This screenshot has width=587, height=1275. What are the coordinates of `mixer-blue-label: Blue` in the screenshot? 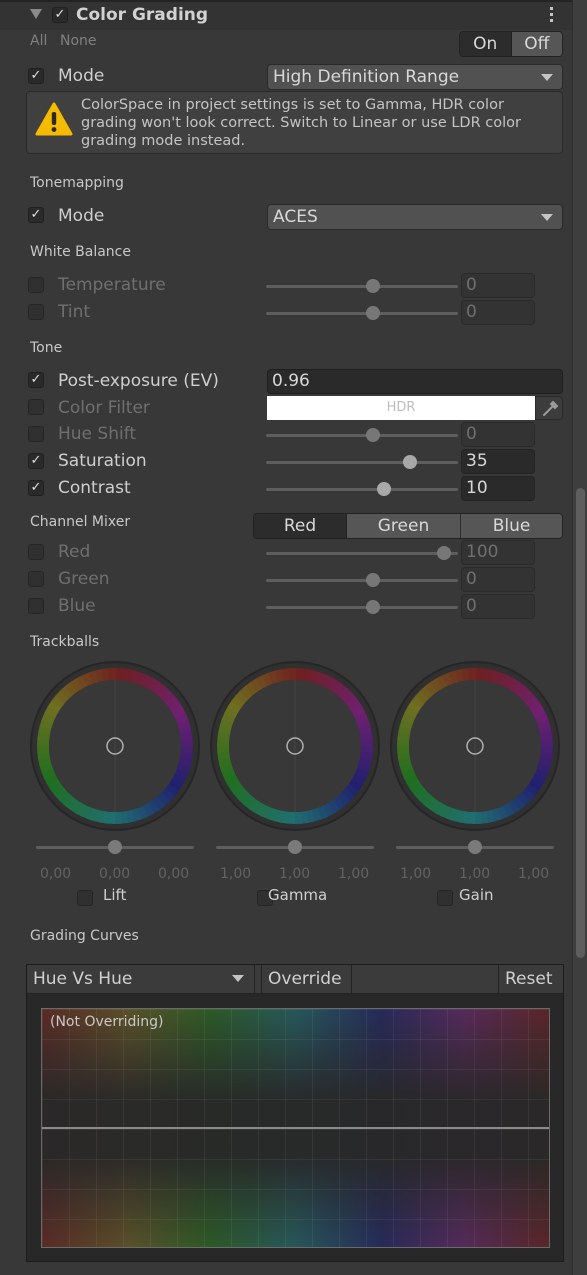 It's located at (77, 606).